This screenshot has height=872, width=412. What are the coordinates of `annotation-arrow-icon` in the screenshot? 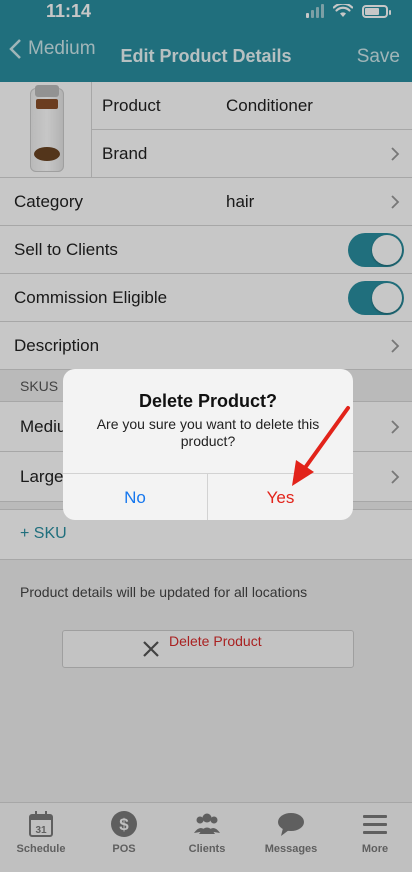 It's located at (321, 446).